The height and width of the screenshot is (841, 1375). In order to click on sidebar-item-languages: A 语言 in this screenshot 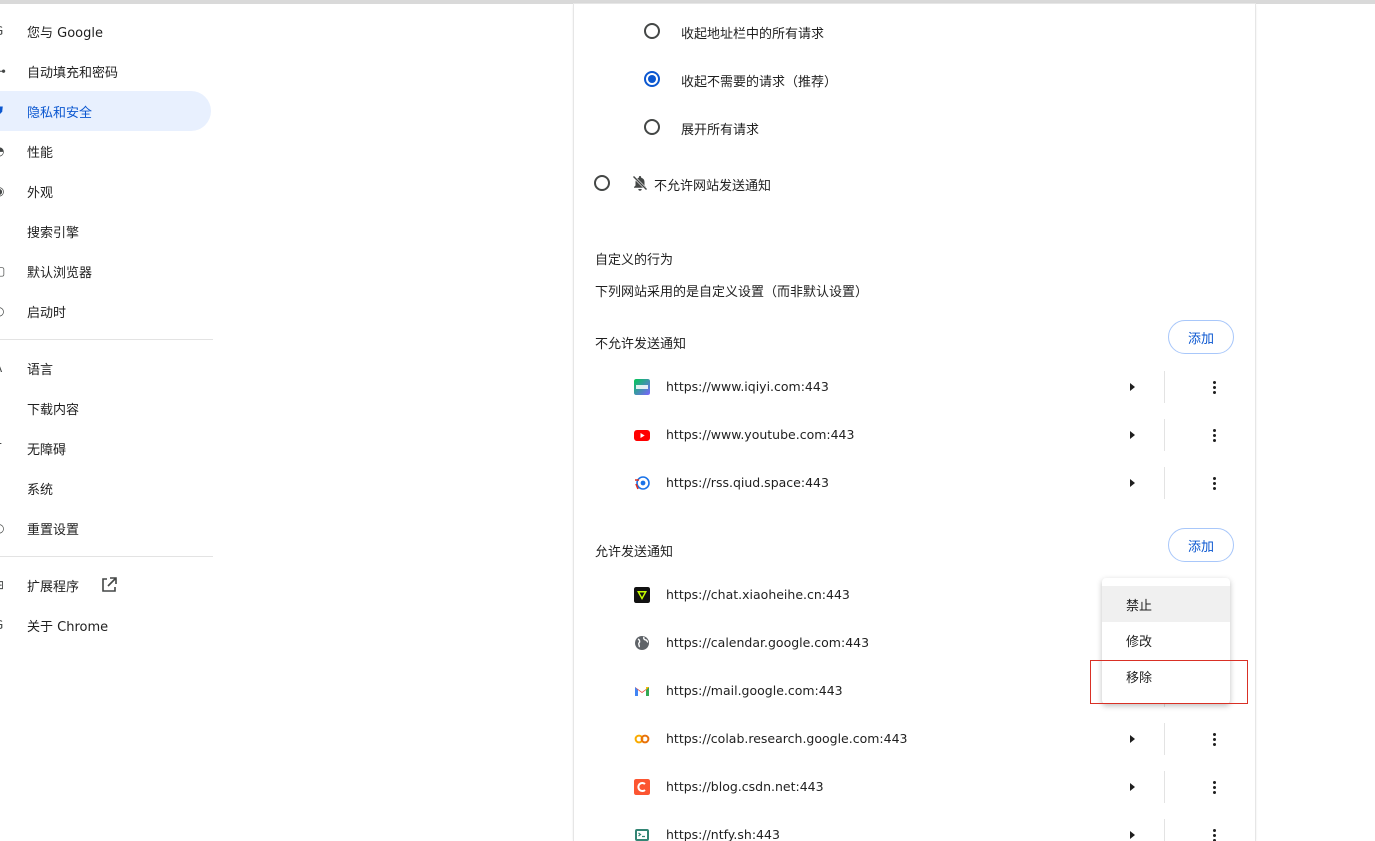, I will do `click(105, 368)`.